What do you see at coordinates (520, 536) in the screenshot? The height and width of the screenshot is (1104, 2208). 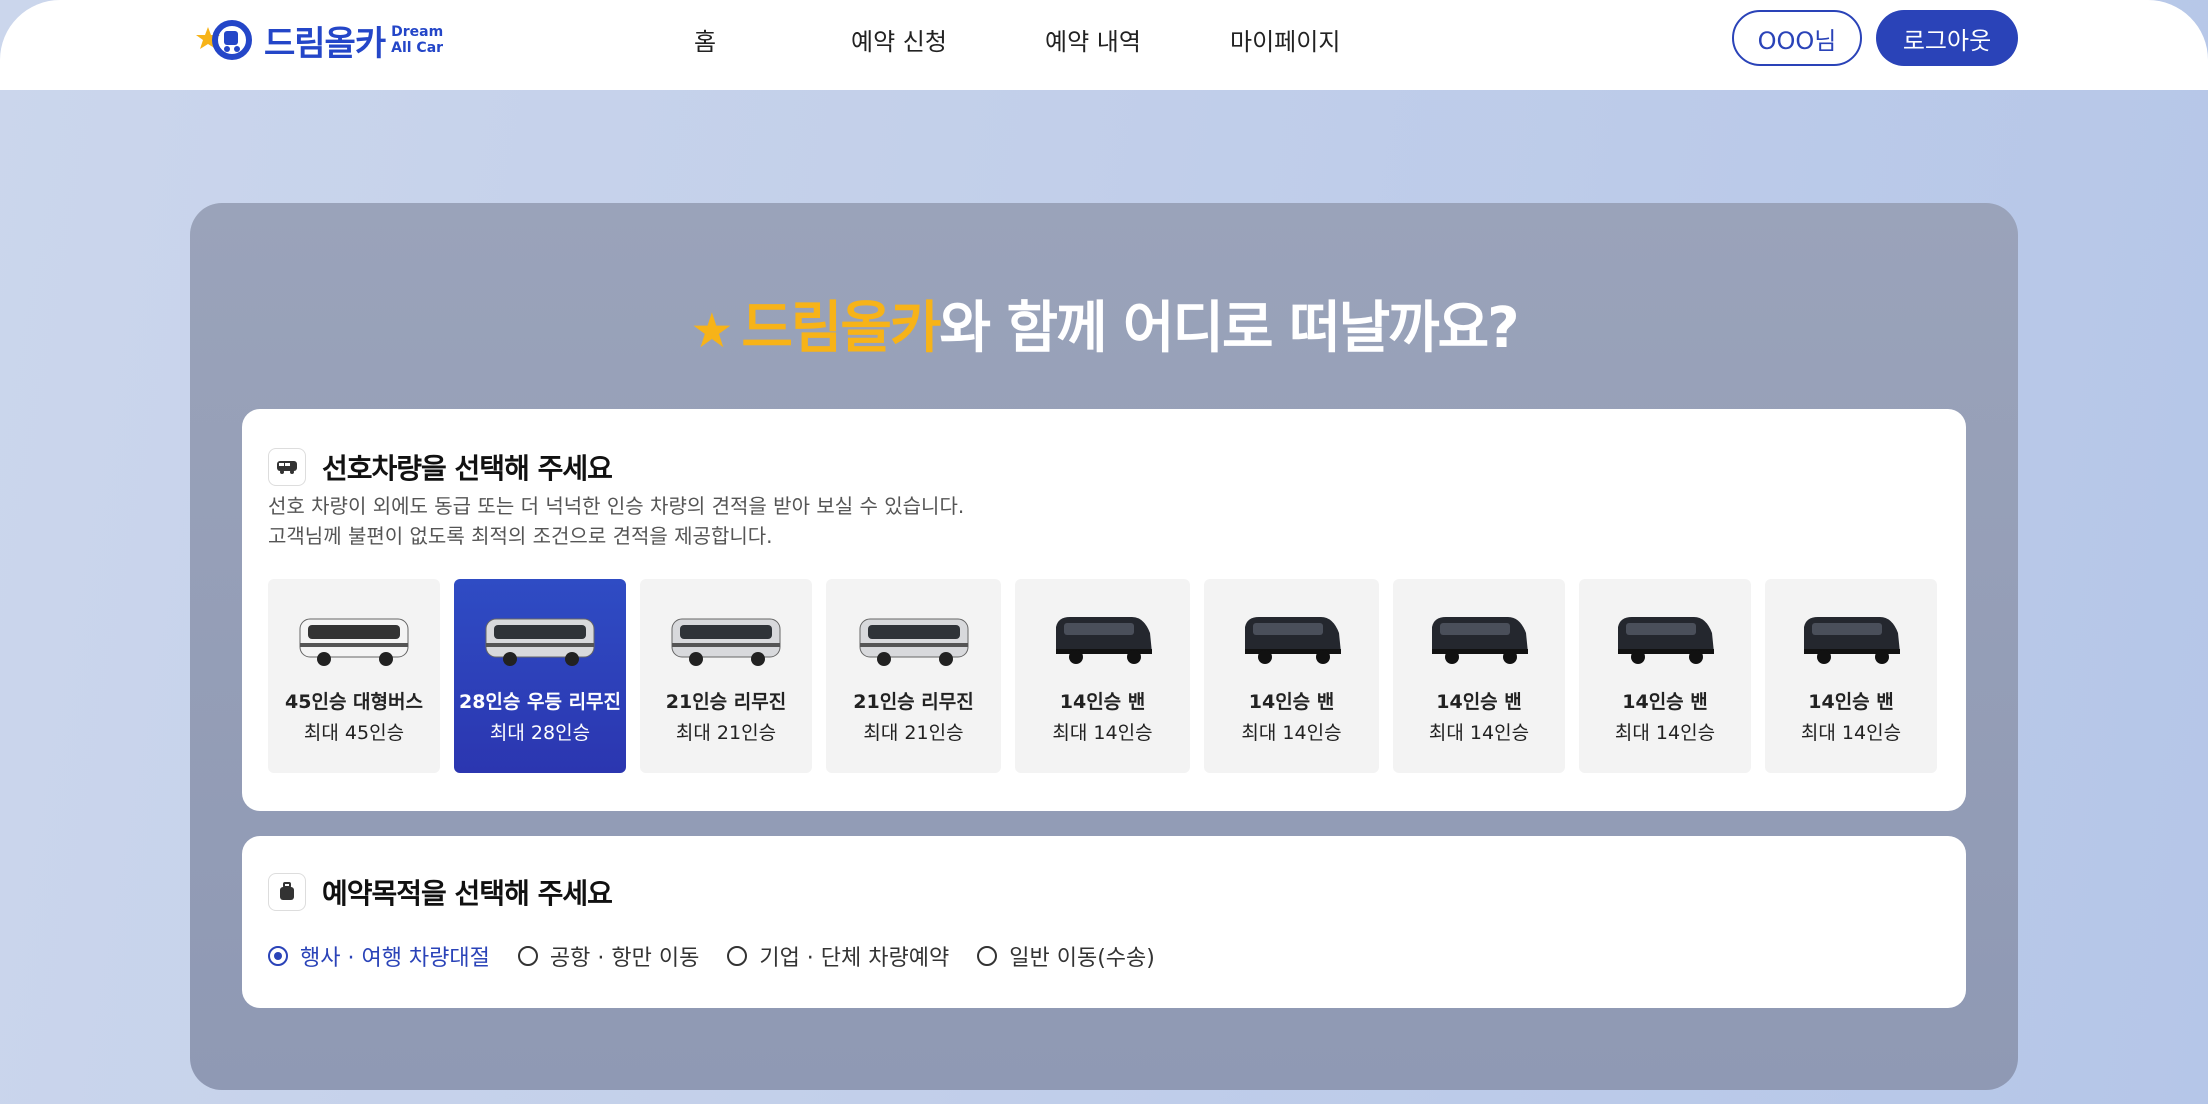 I see `vehicle-desc-line-2: 고객님께 불편이 없도록 최적의 조건으로 견적을 제공합니다.` at bounding box center [520, 536].